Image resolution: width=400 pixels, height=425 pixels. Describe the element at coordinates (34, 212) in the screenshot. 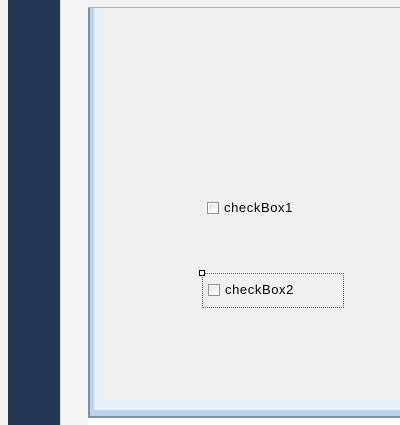

I see `toolbox-panel` at that location.